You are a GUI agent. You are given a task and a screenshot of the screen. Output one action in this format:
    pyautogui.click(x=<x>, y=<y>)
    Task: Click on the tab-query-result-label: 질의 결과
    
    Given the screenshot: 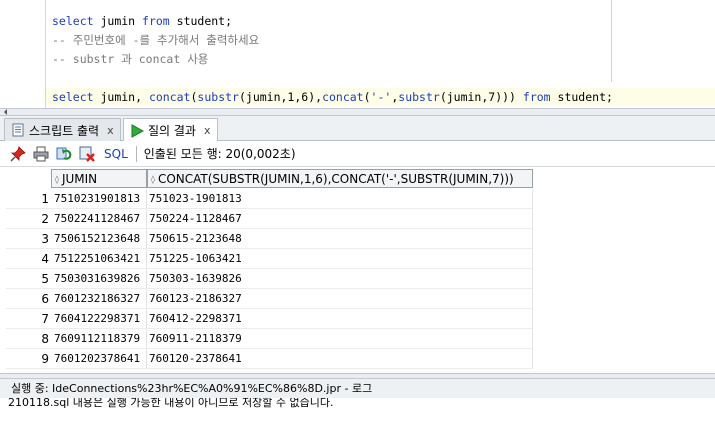 What is the action you would take?
    pyautogui.click(x=172, y=131)
    